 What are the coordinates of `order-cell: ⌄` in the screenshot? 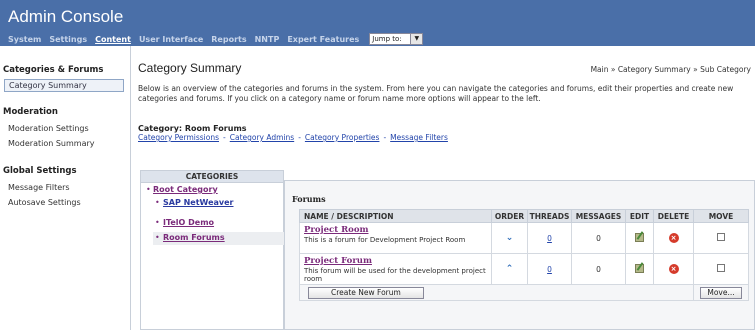 It's located at (509, 238).